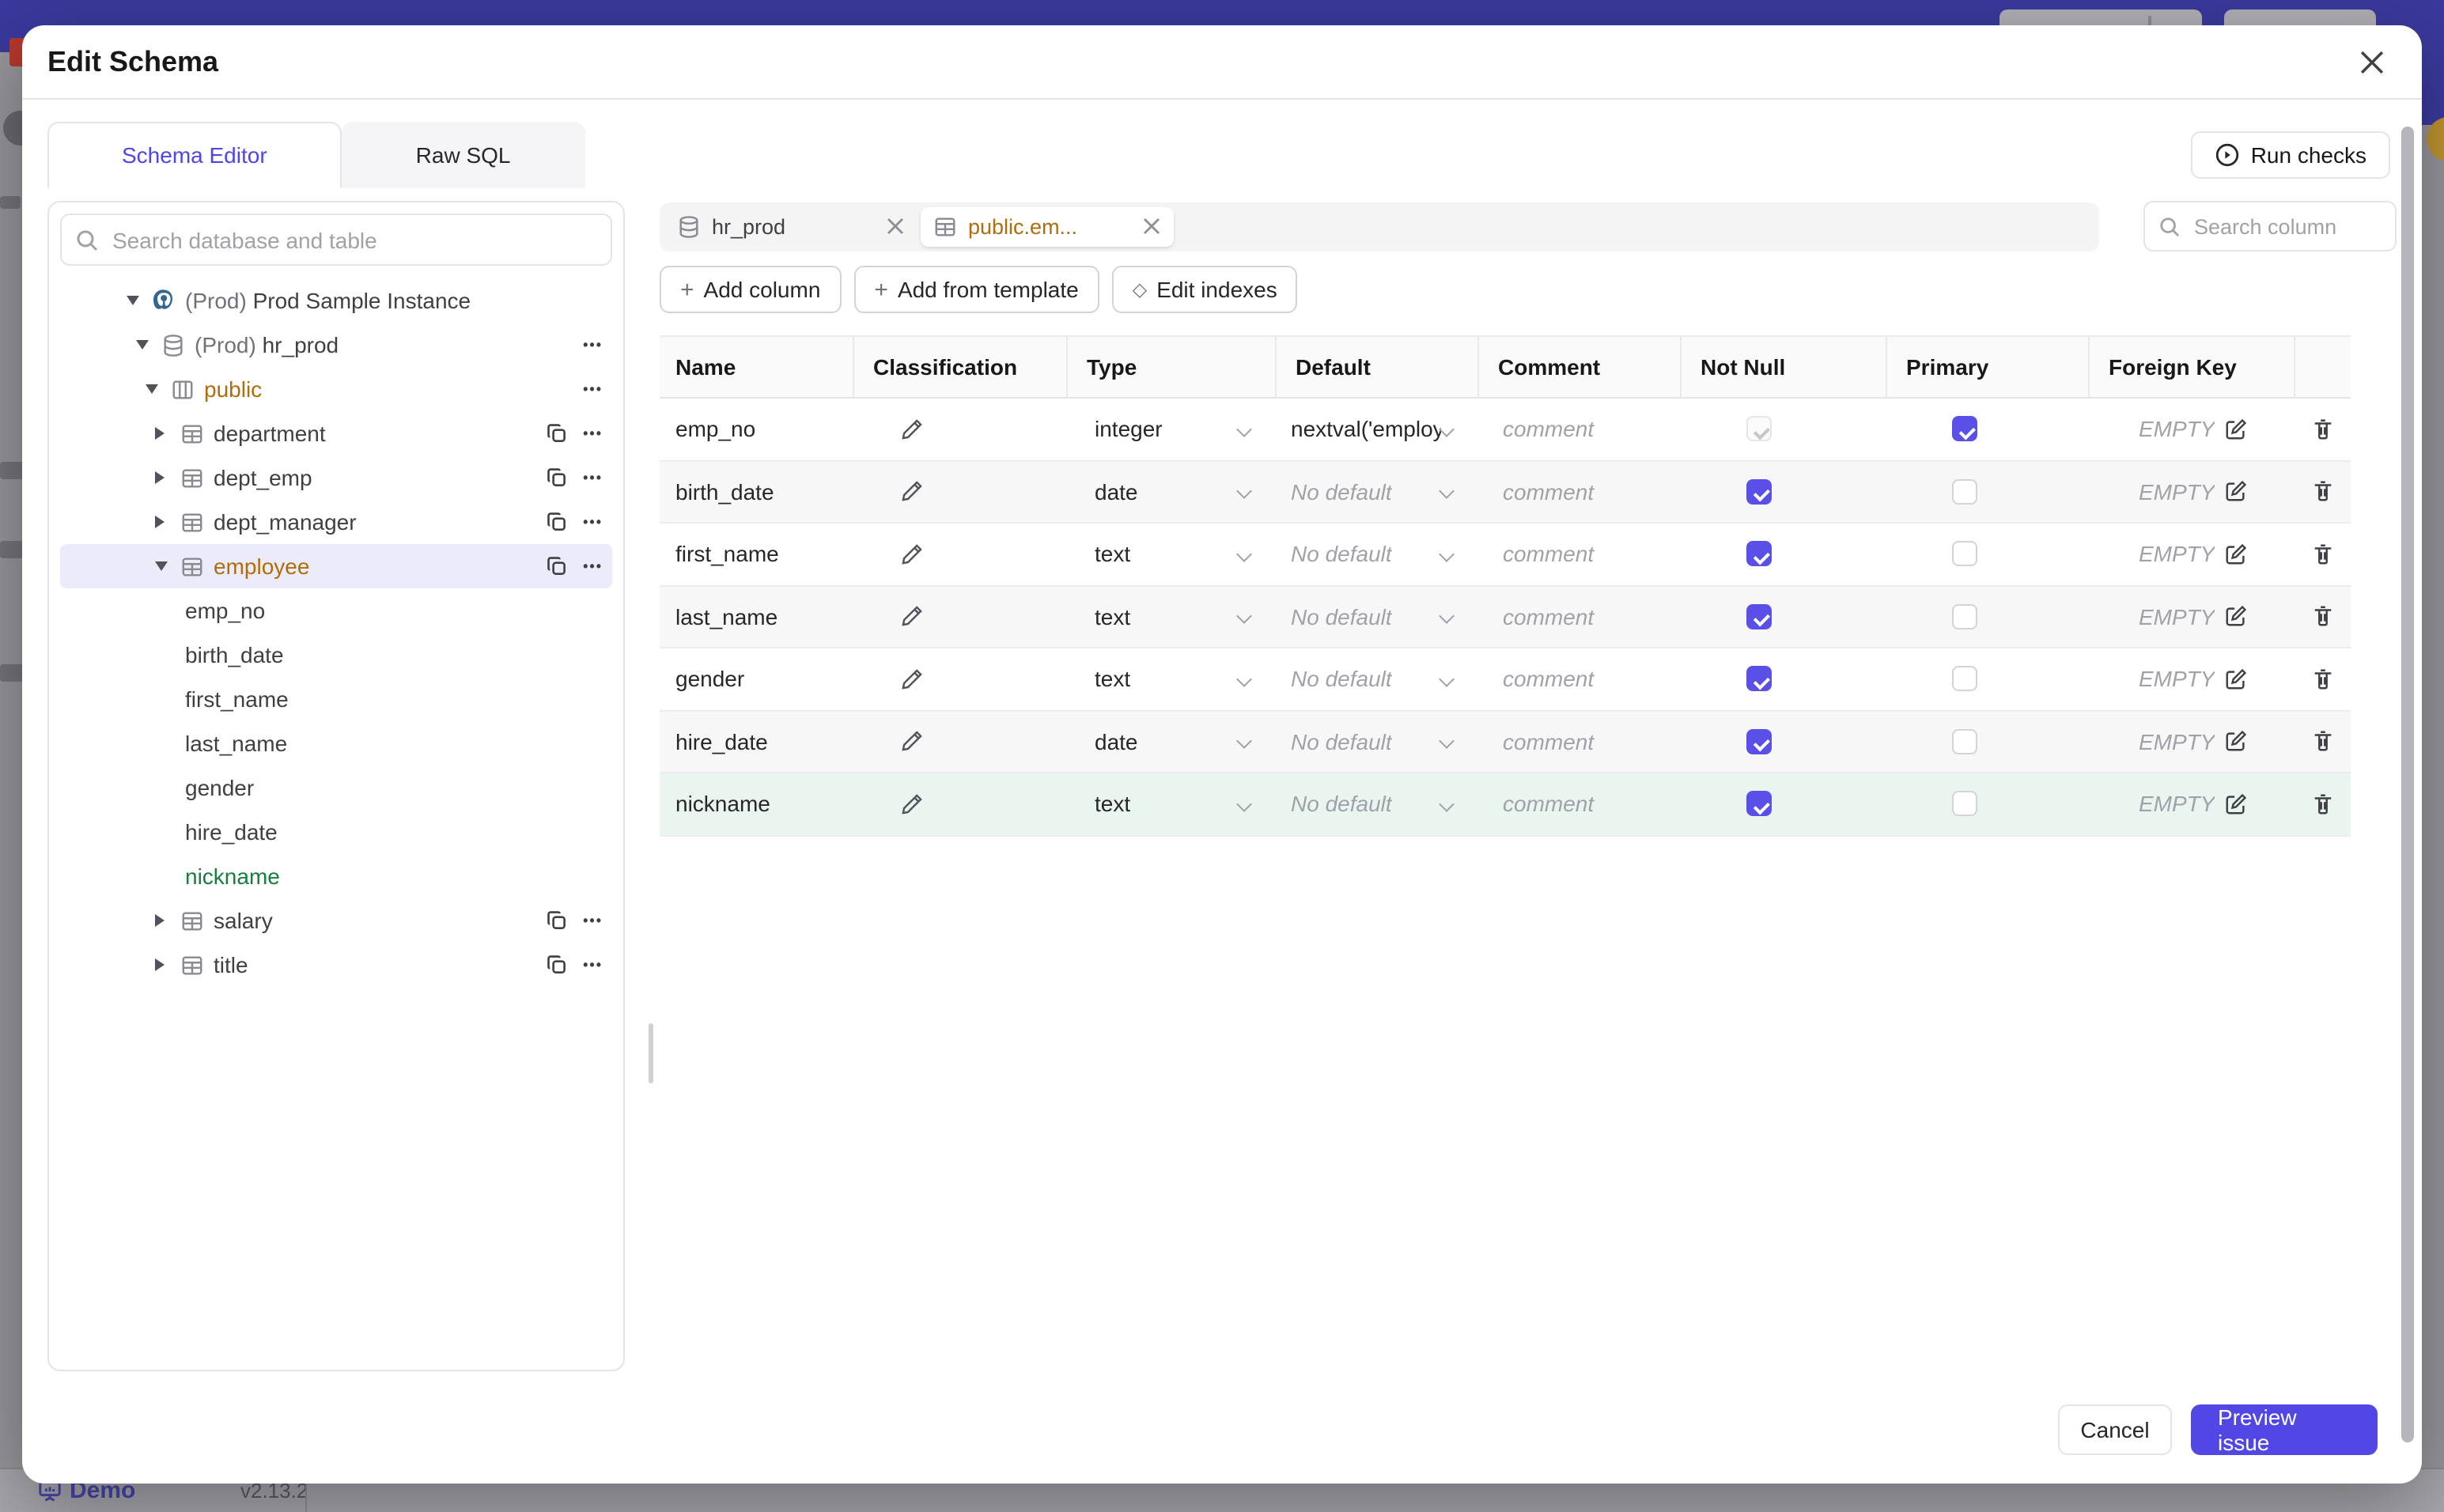  What do you see at coordinates (336, 522) in the screenshot?
I see `tree-item-dept_manager: dept_manager •••` at bounding box center [336, 522].